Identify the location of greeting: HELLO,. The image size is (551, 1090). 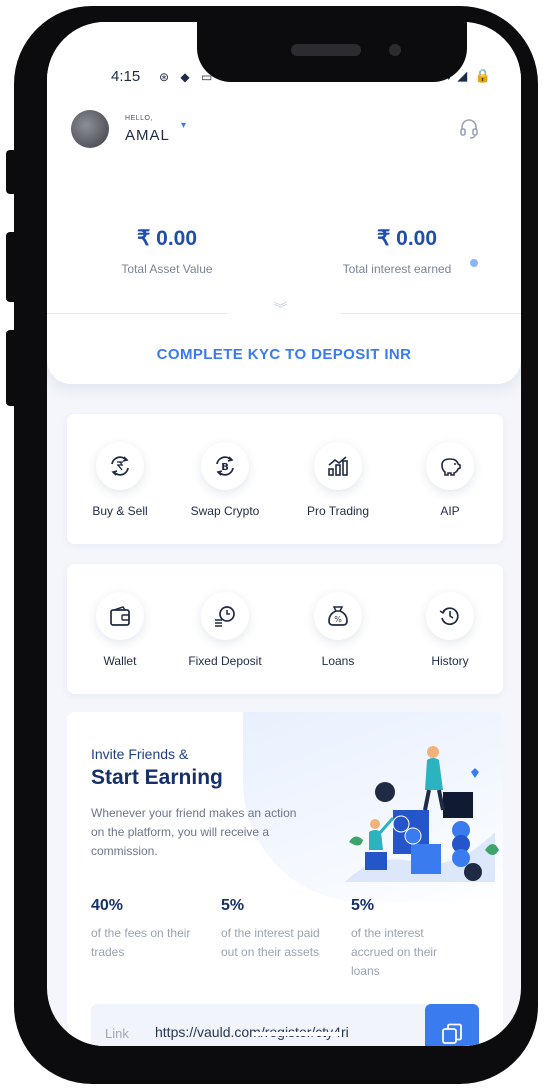
(139, 118).